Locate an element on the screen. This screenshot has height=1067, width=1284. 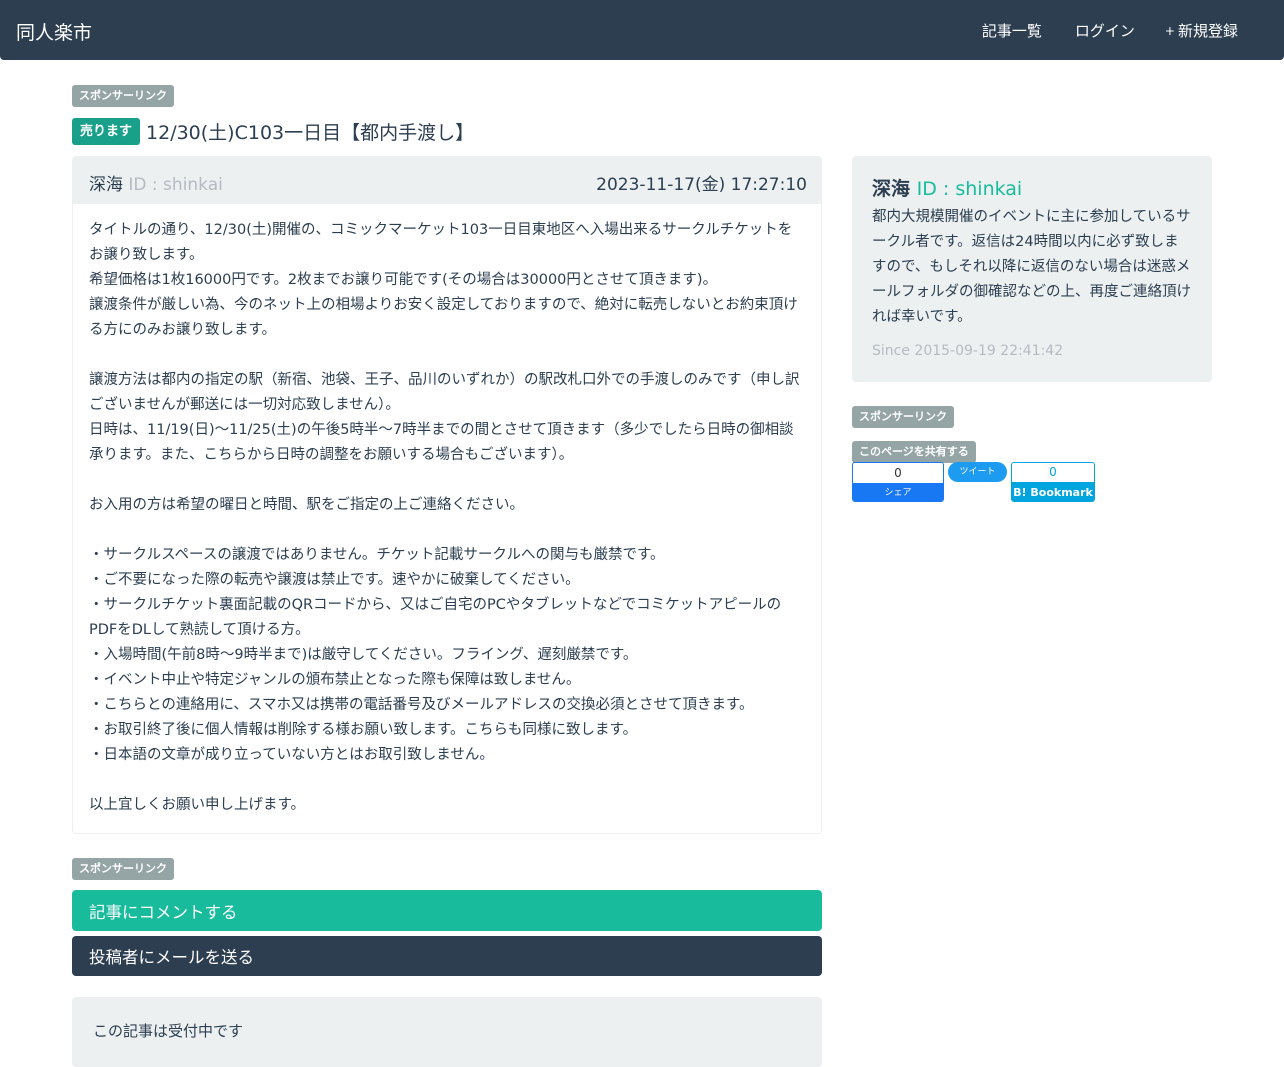
post-author-name: 深海 is located at coordinates (106, 185).